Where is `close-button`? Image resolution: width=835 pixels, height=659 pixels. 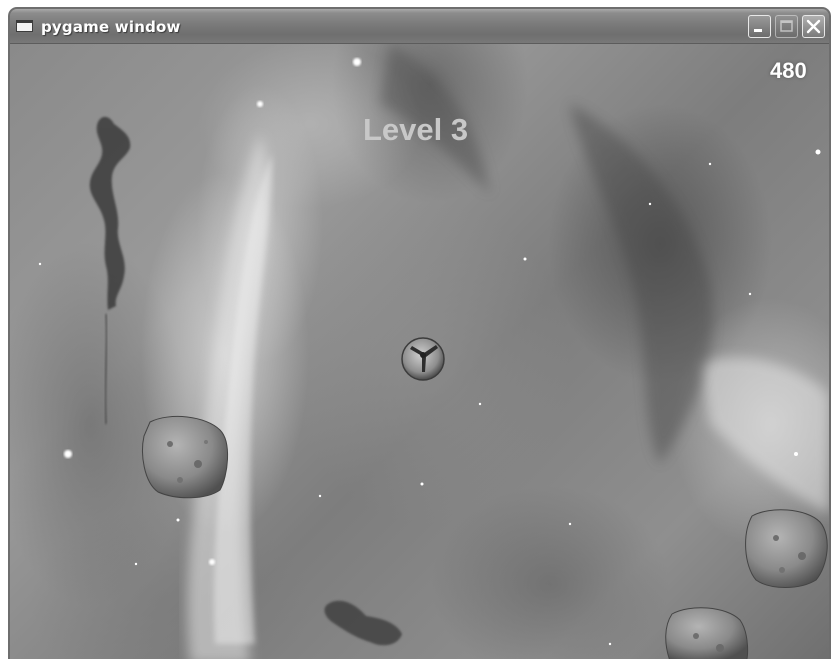 close-button is located at coordinates (813, 26).